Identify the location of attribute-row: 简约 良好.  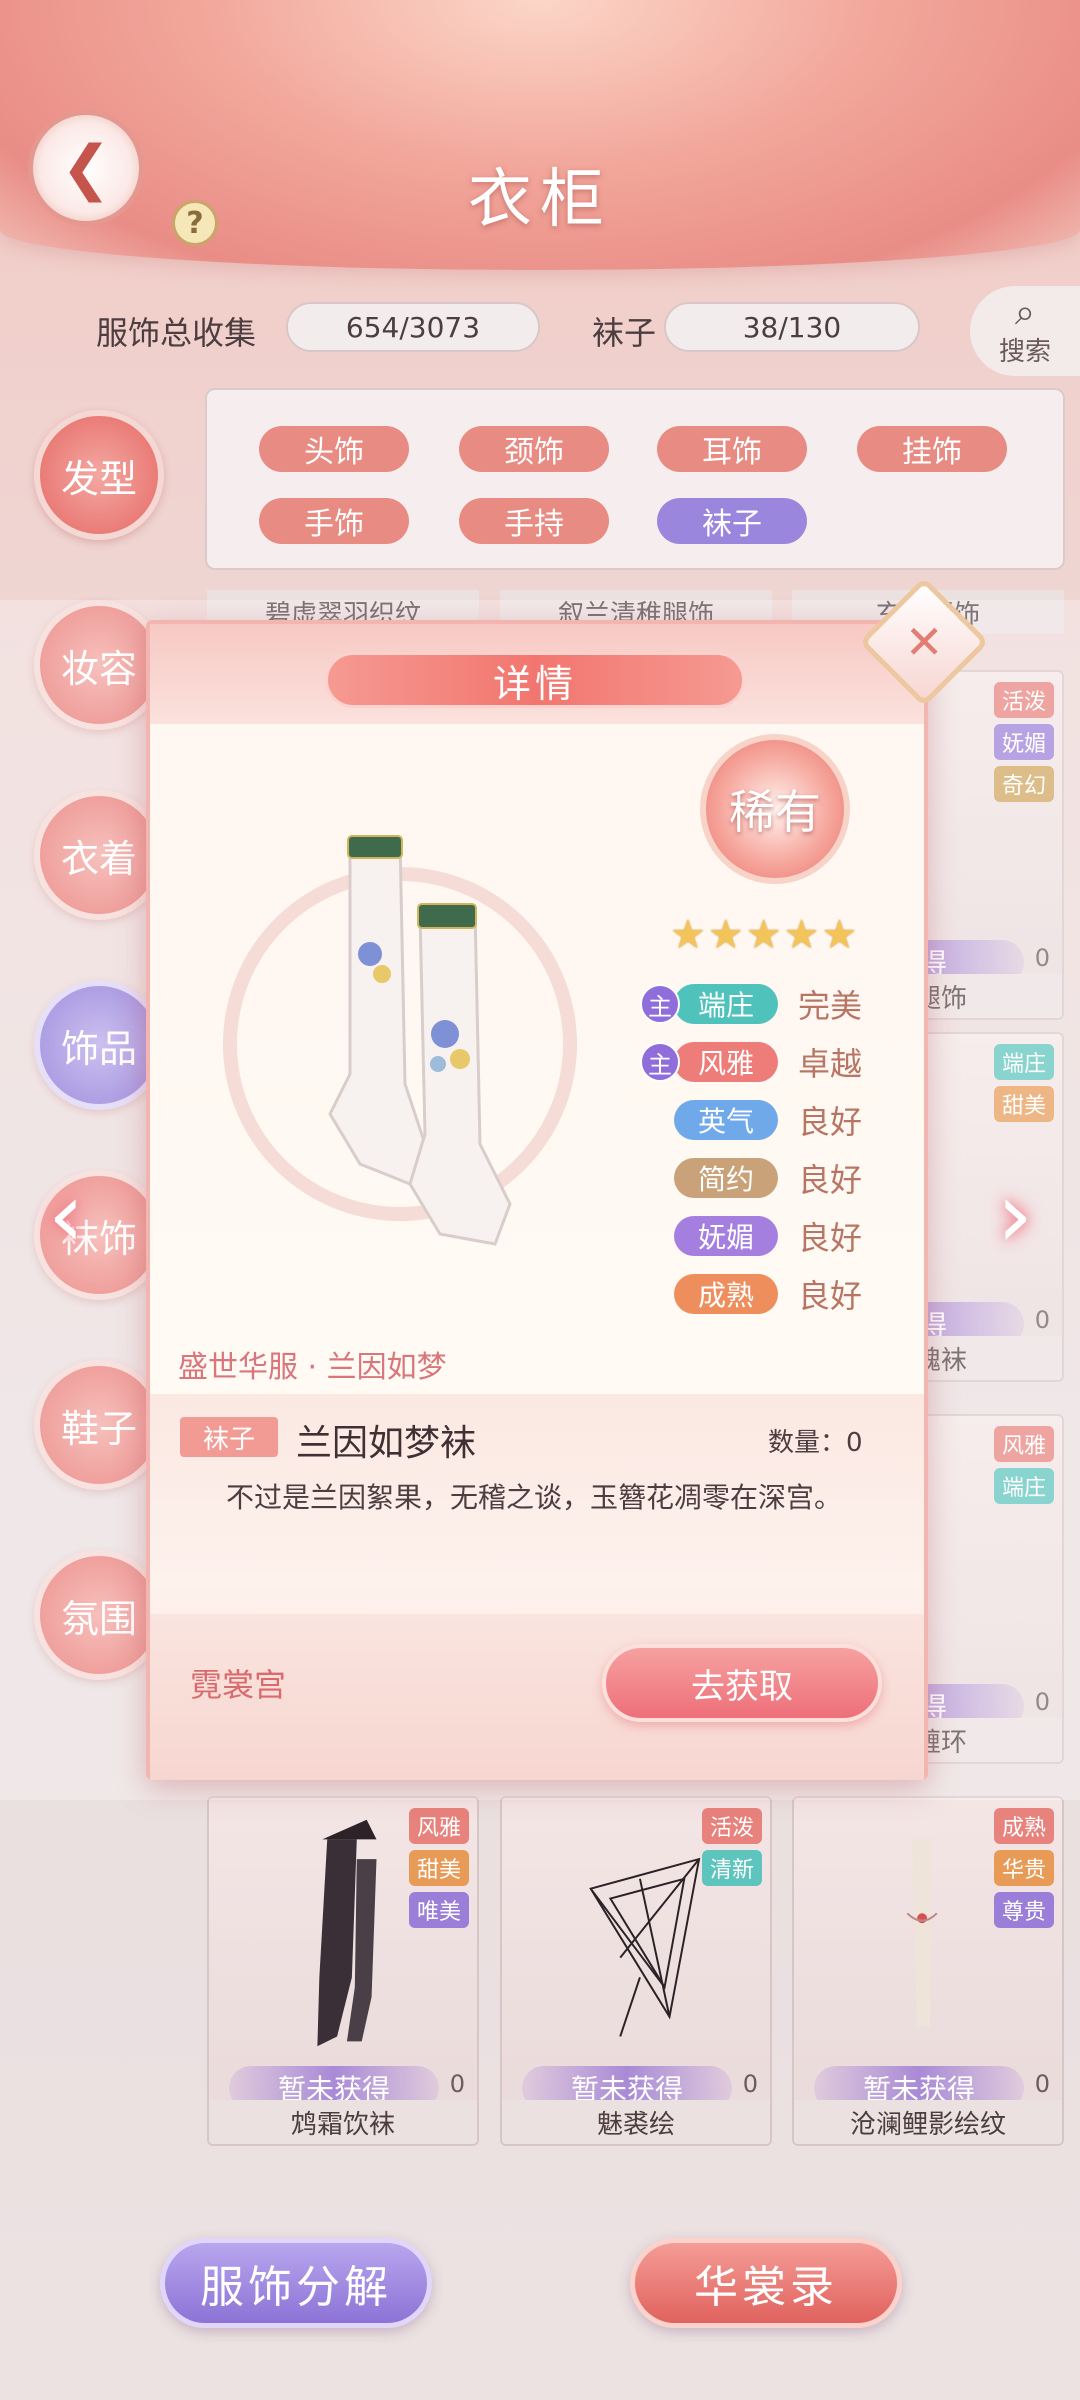
(768, 1178).